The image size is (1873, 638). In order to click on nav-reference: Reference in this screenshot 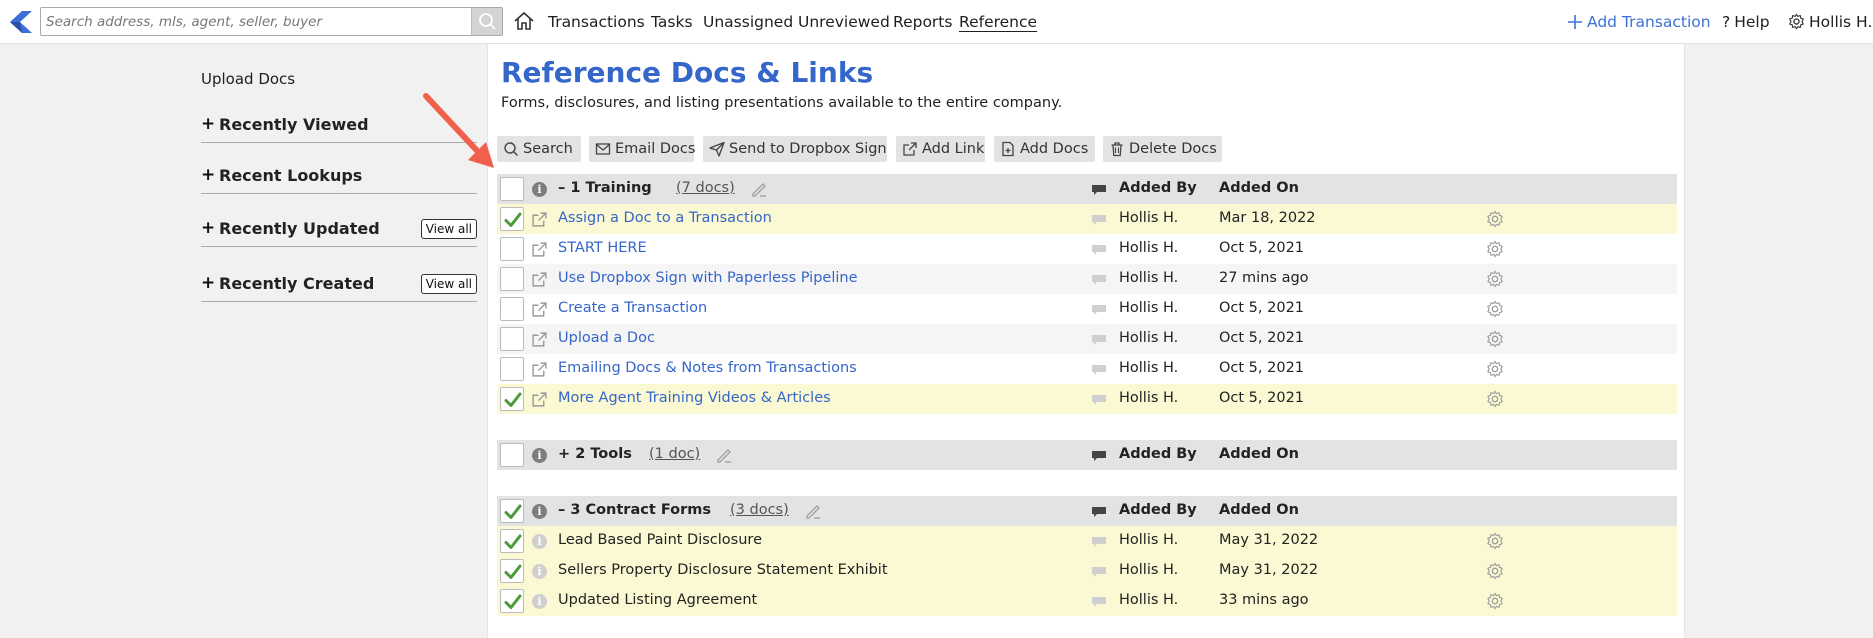, I will do `click(998, 22)`.